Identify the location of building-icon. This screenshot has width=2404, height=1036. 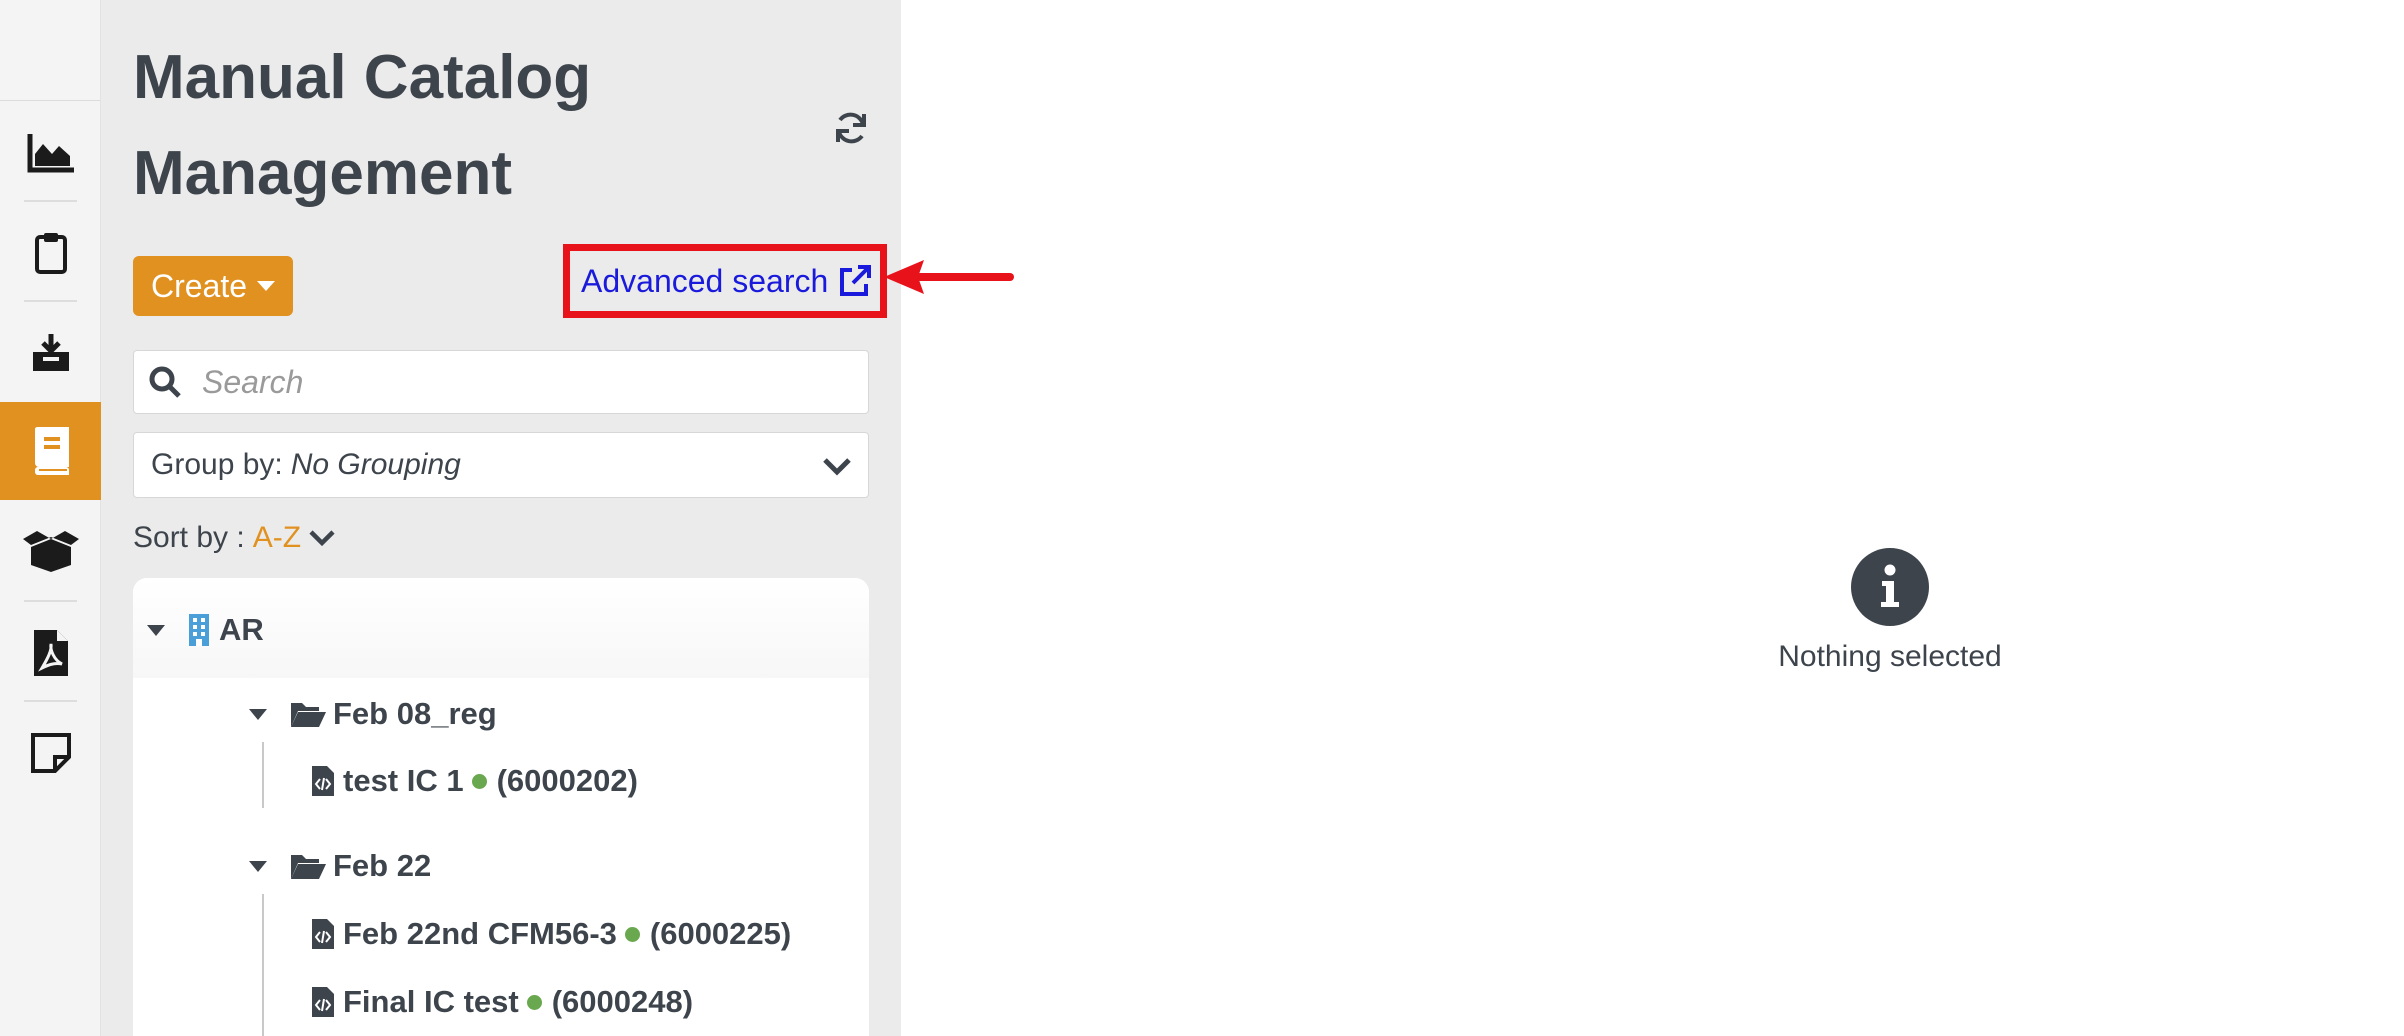
(199, 630).